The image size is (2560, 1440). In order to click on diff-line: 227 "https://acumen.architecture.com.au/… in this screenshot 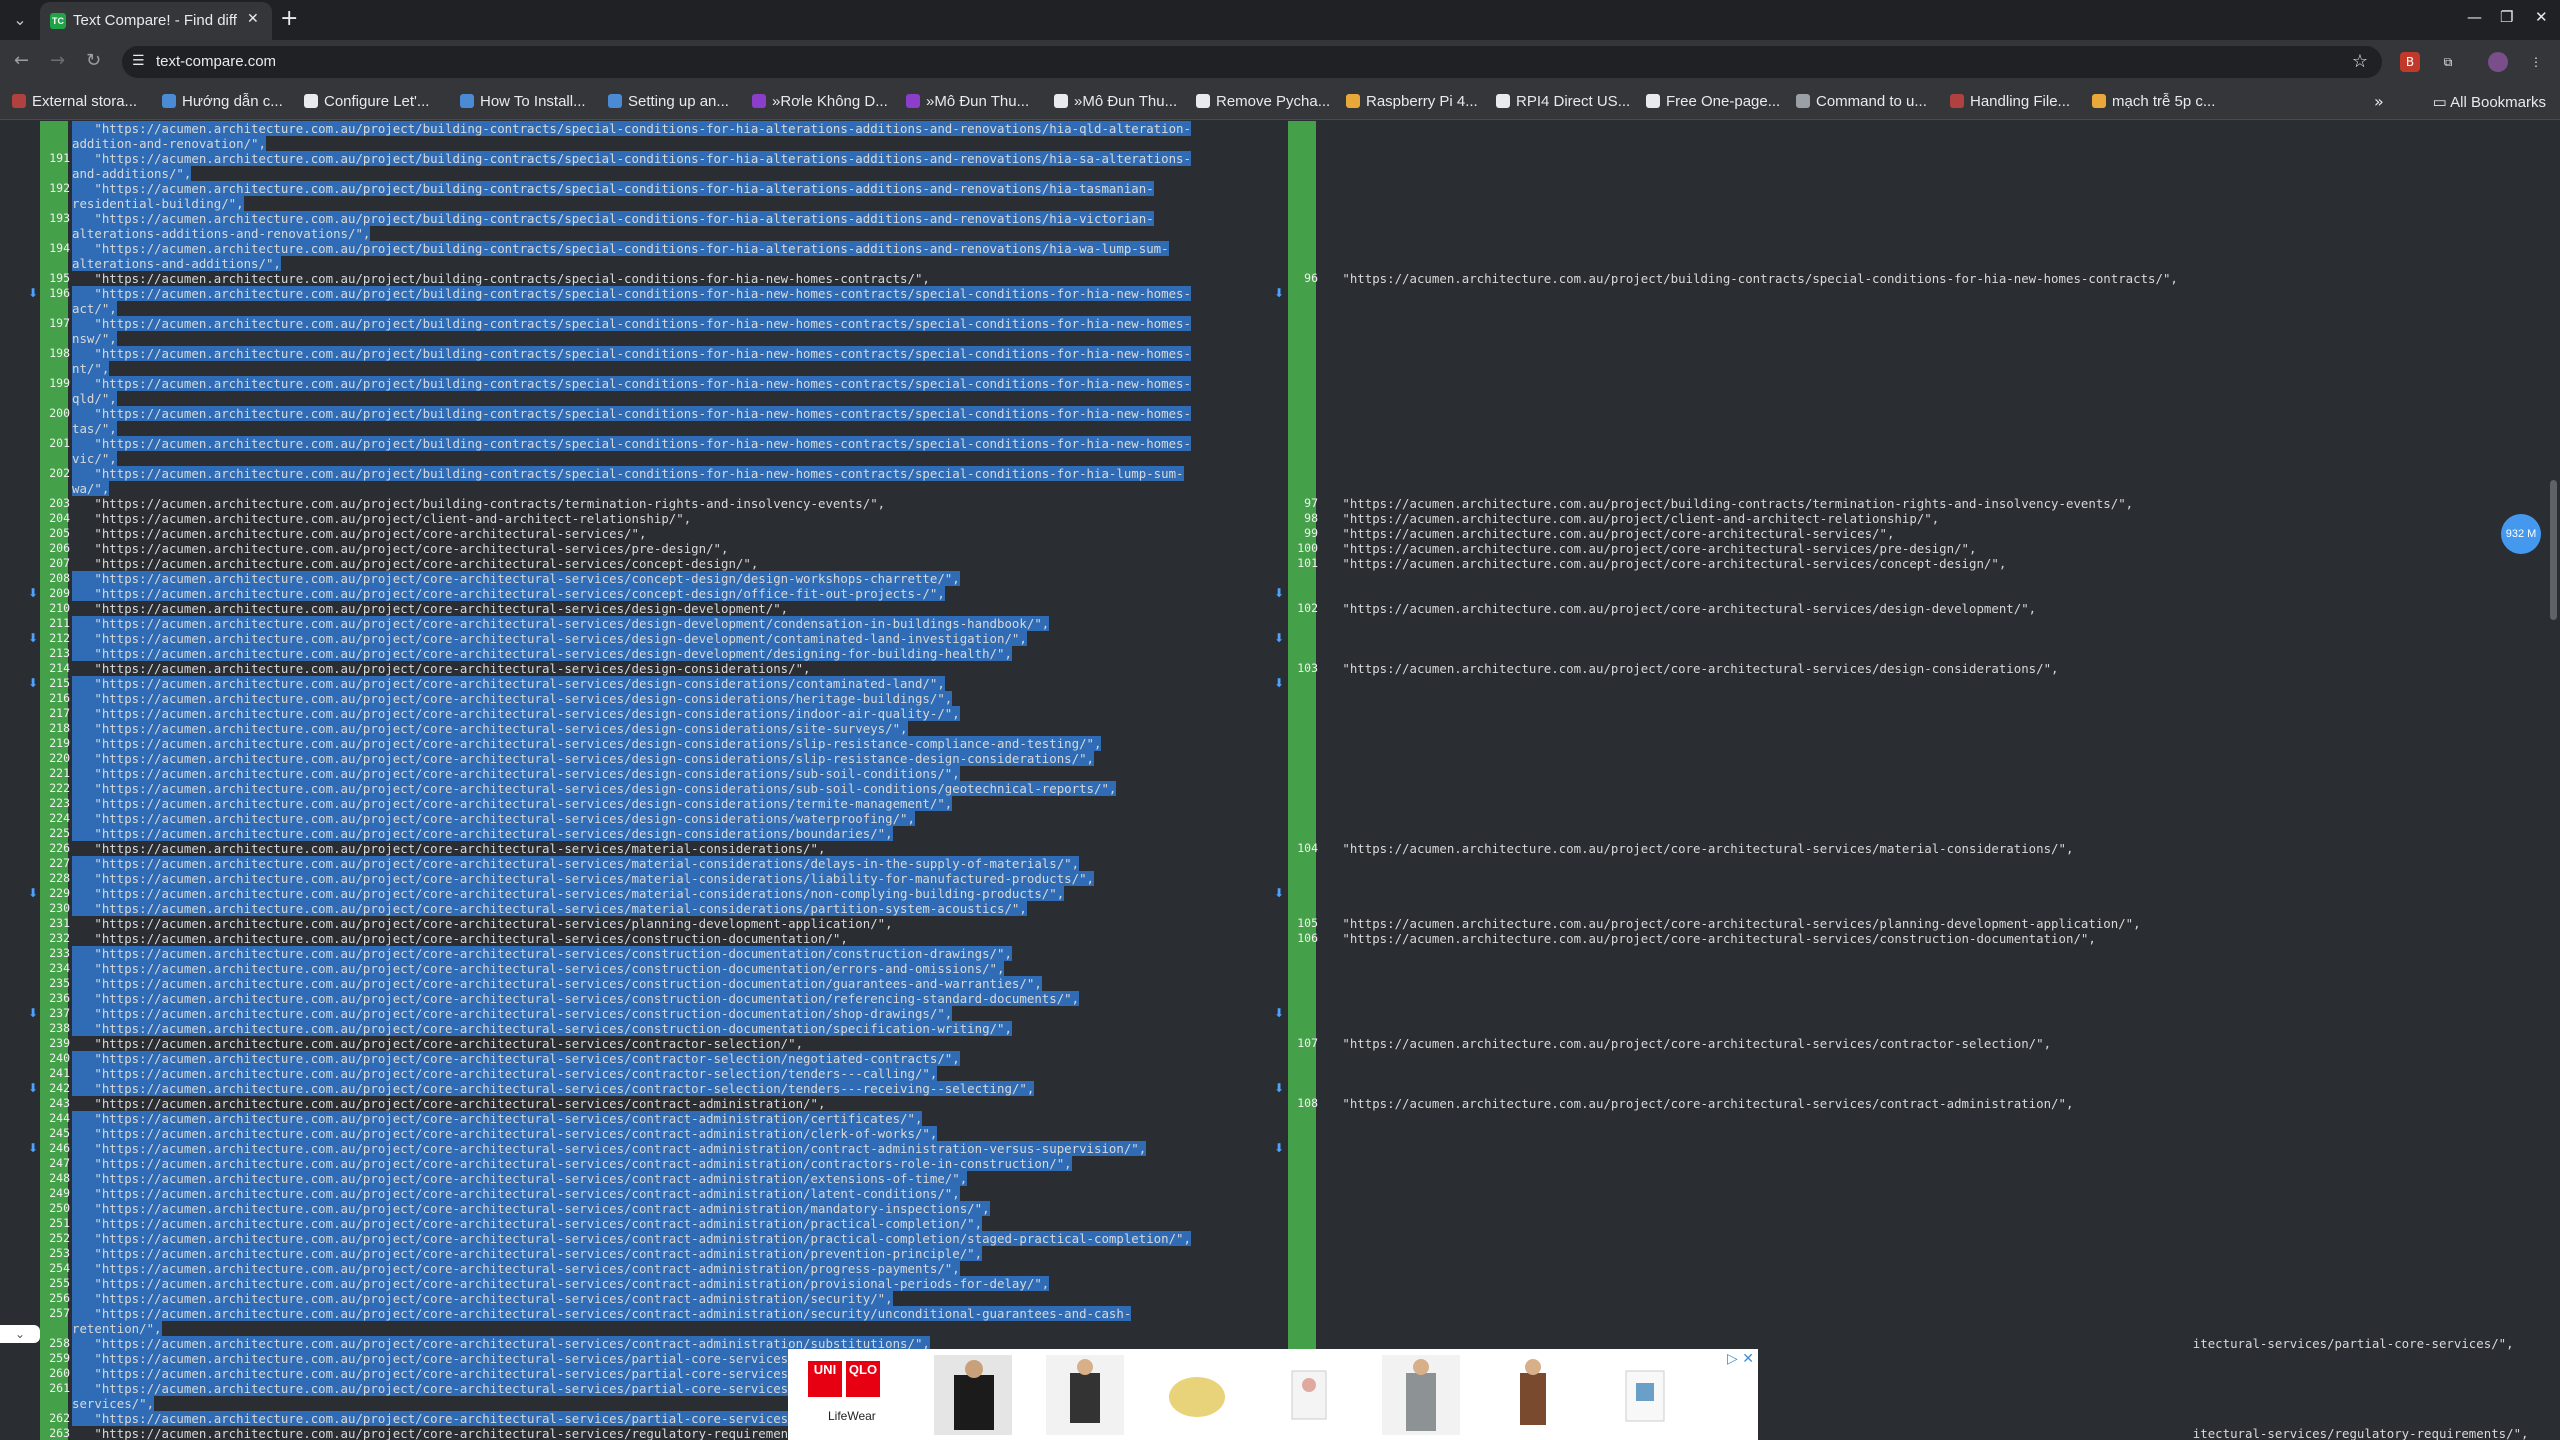, I will do `click(660, 863)`.